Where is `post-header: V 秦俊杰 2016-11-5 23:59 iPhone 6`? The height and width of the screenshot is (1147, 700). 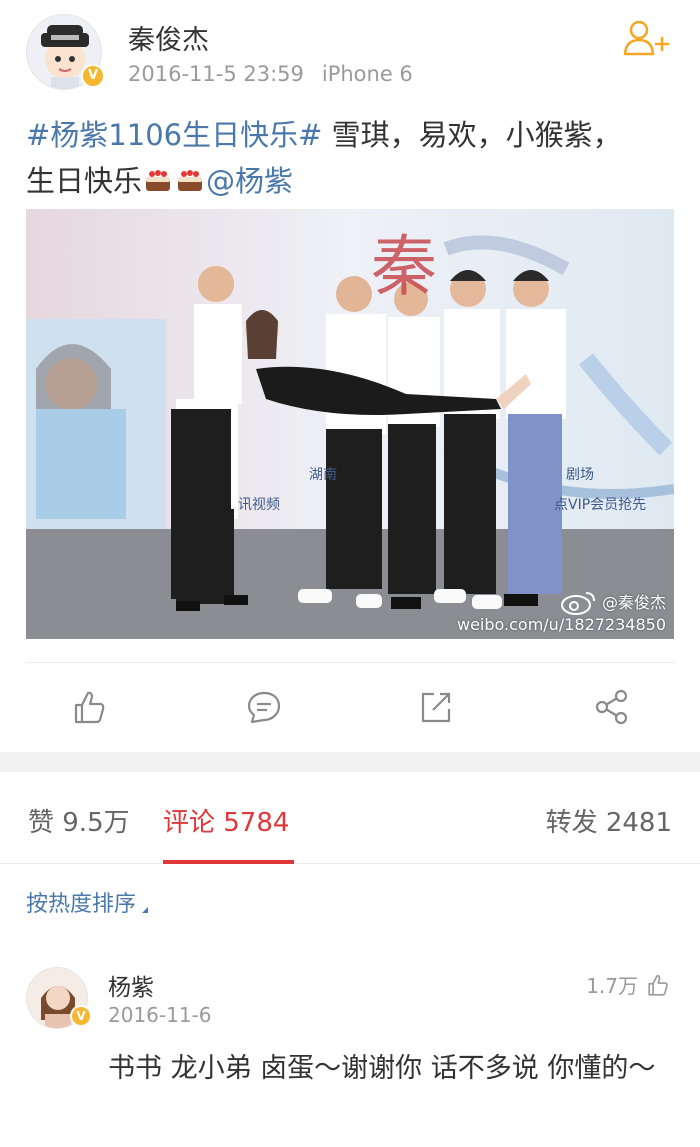 post-header: V 秦俊杰 2016-11-5 23:59 iPhone 6 is located at coordinates (350, 50).